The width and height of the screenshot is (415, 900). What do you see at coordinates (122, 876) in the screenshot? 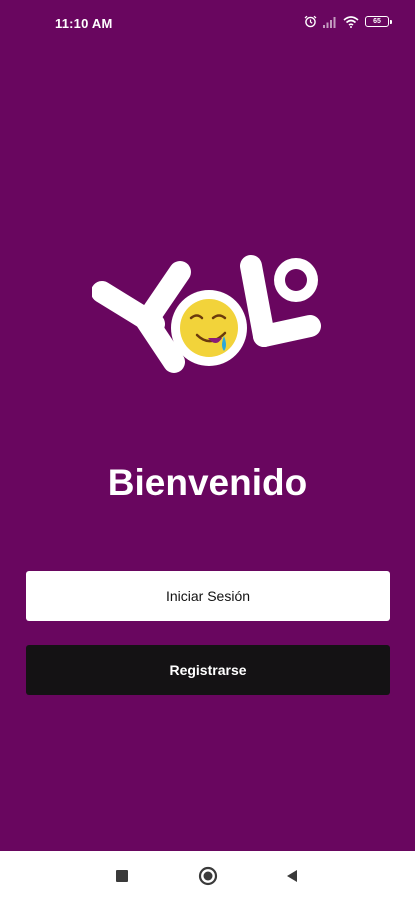
I see `recents-square-icon` at bounding box center [122, 876].